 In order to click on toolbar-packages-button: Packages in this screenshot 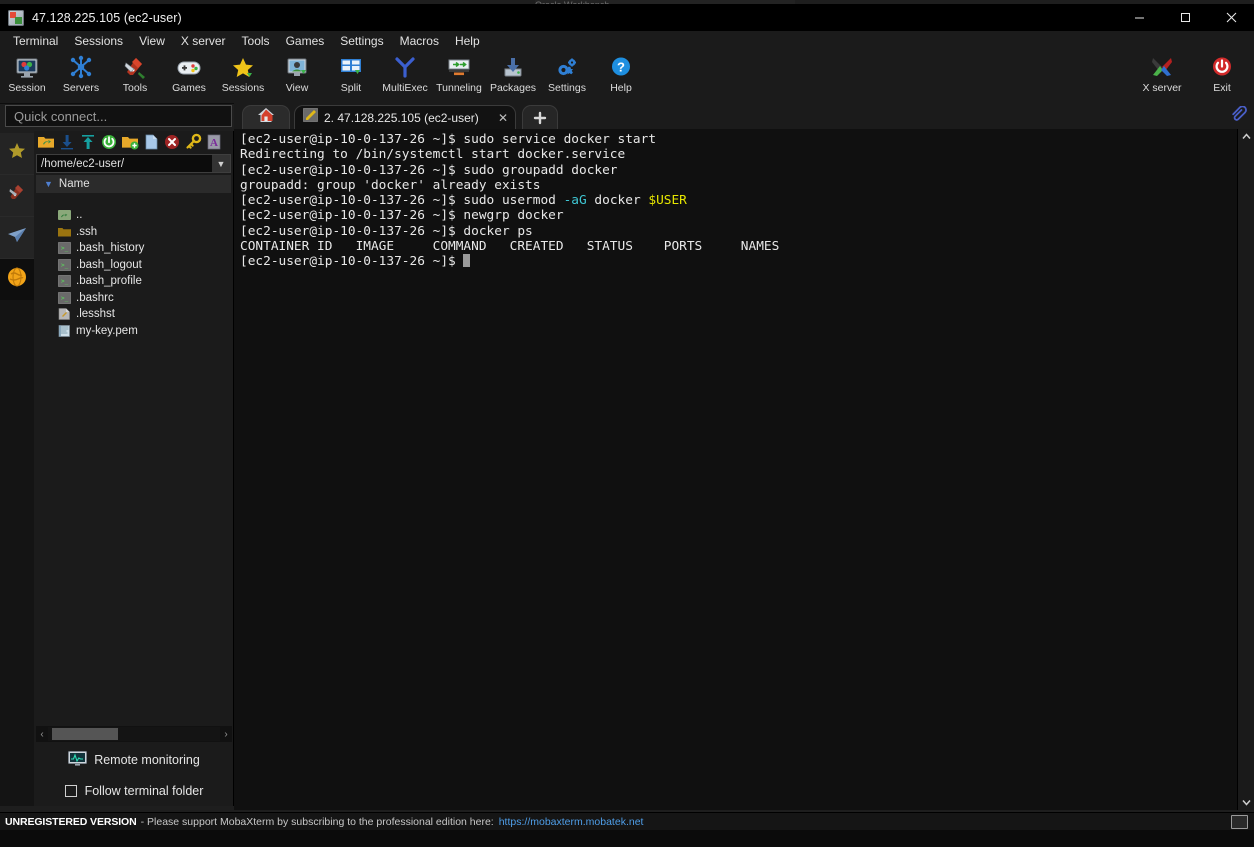, I will do `click(513, 77)`.